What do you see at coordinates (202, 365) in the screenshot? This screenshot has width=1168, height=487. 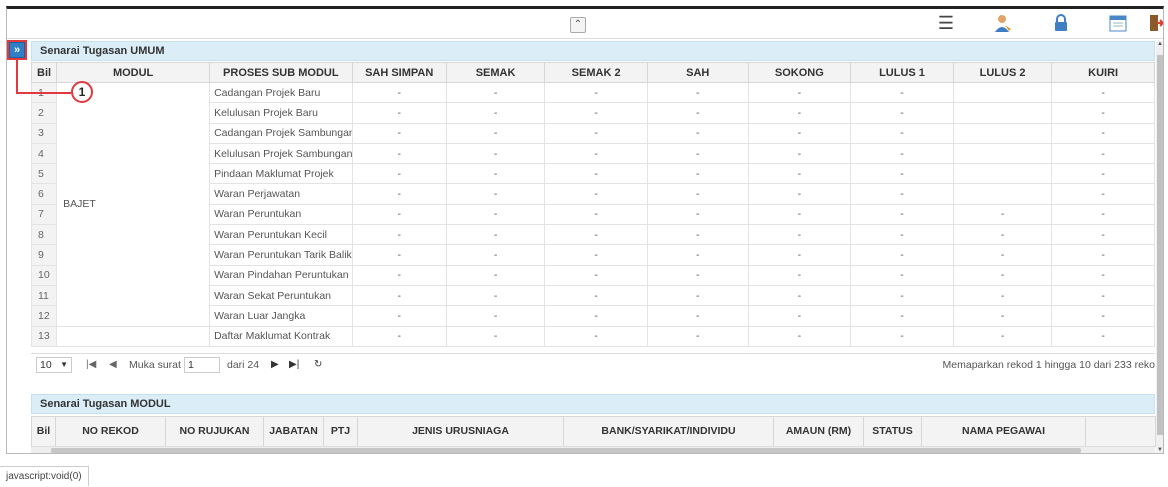 I see `page-number-input: 1` at bounding box center [202, 365].